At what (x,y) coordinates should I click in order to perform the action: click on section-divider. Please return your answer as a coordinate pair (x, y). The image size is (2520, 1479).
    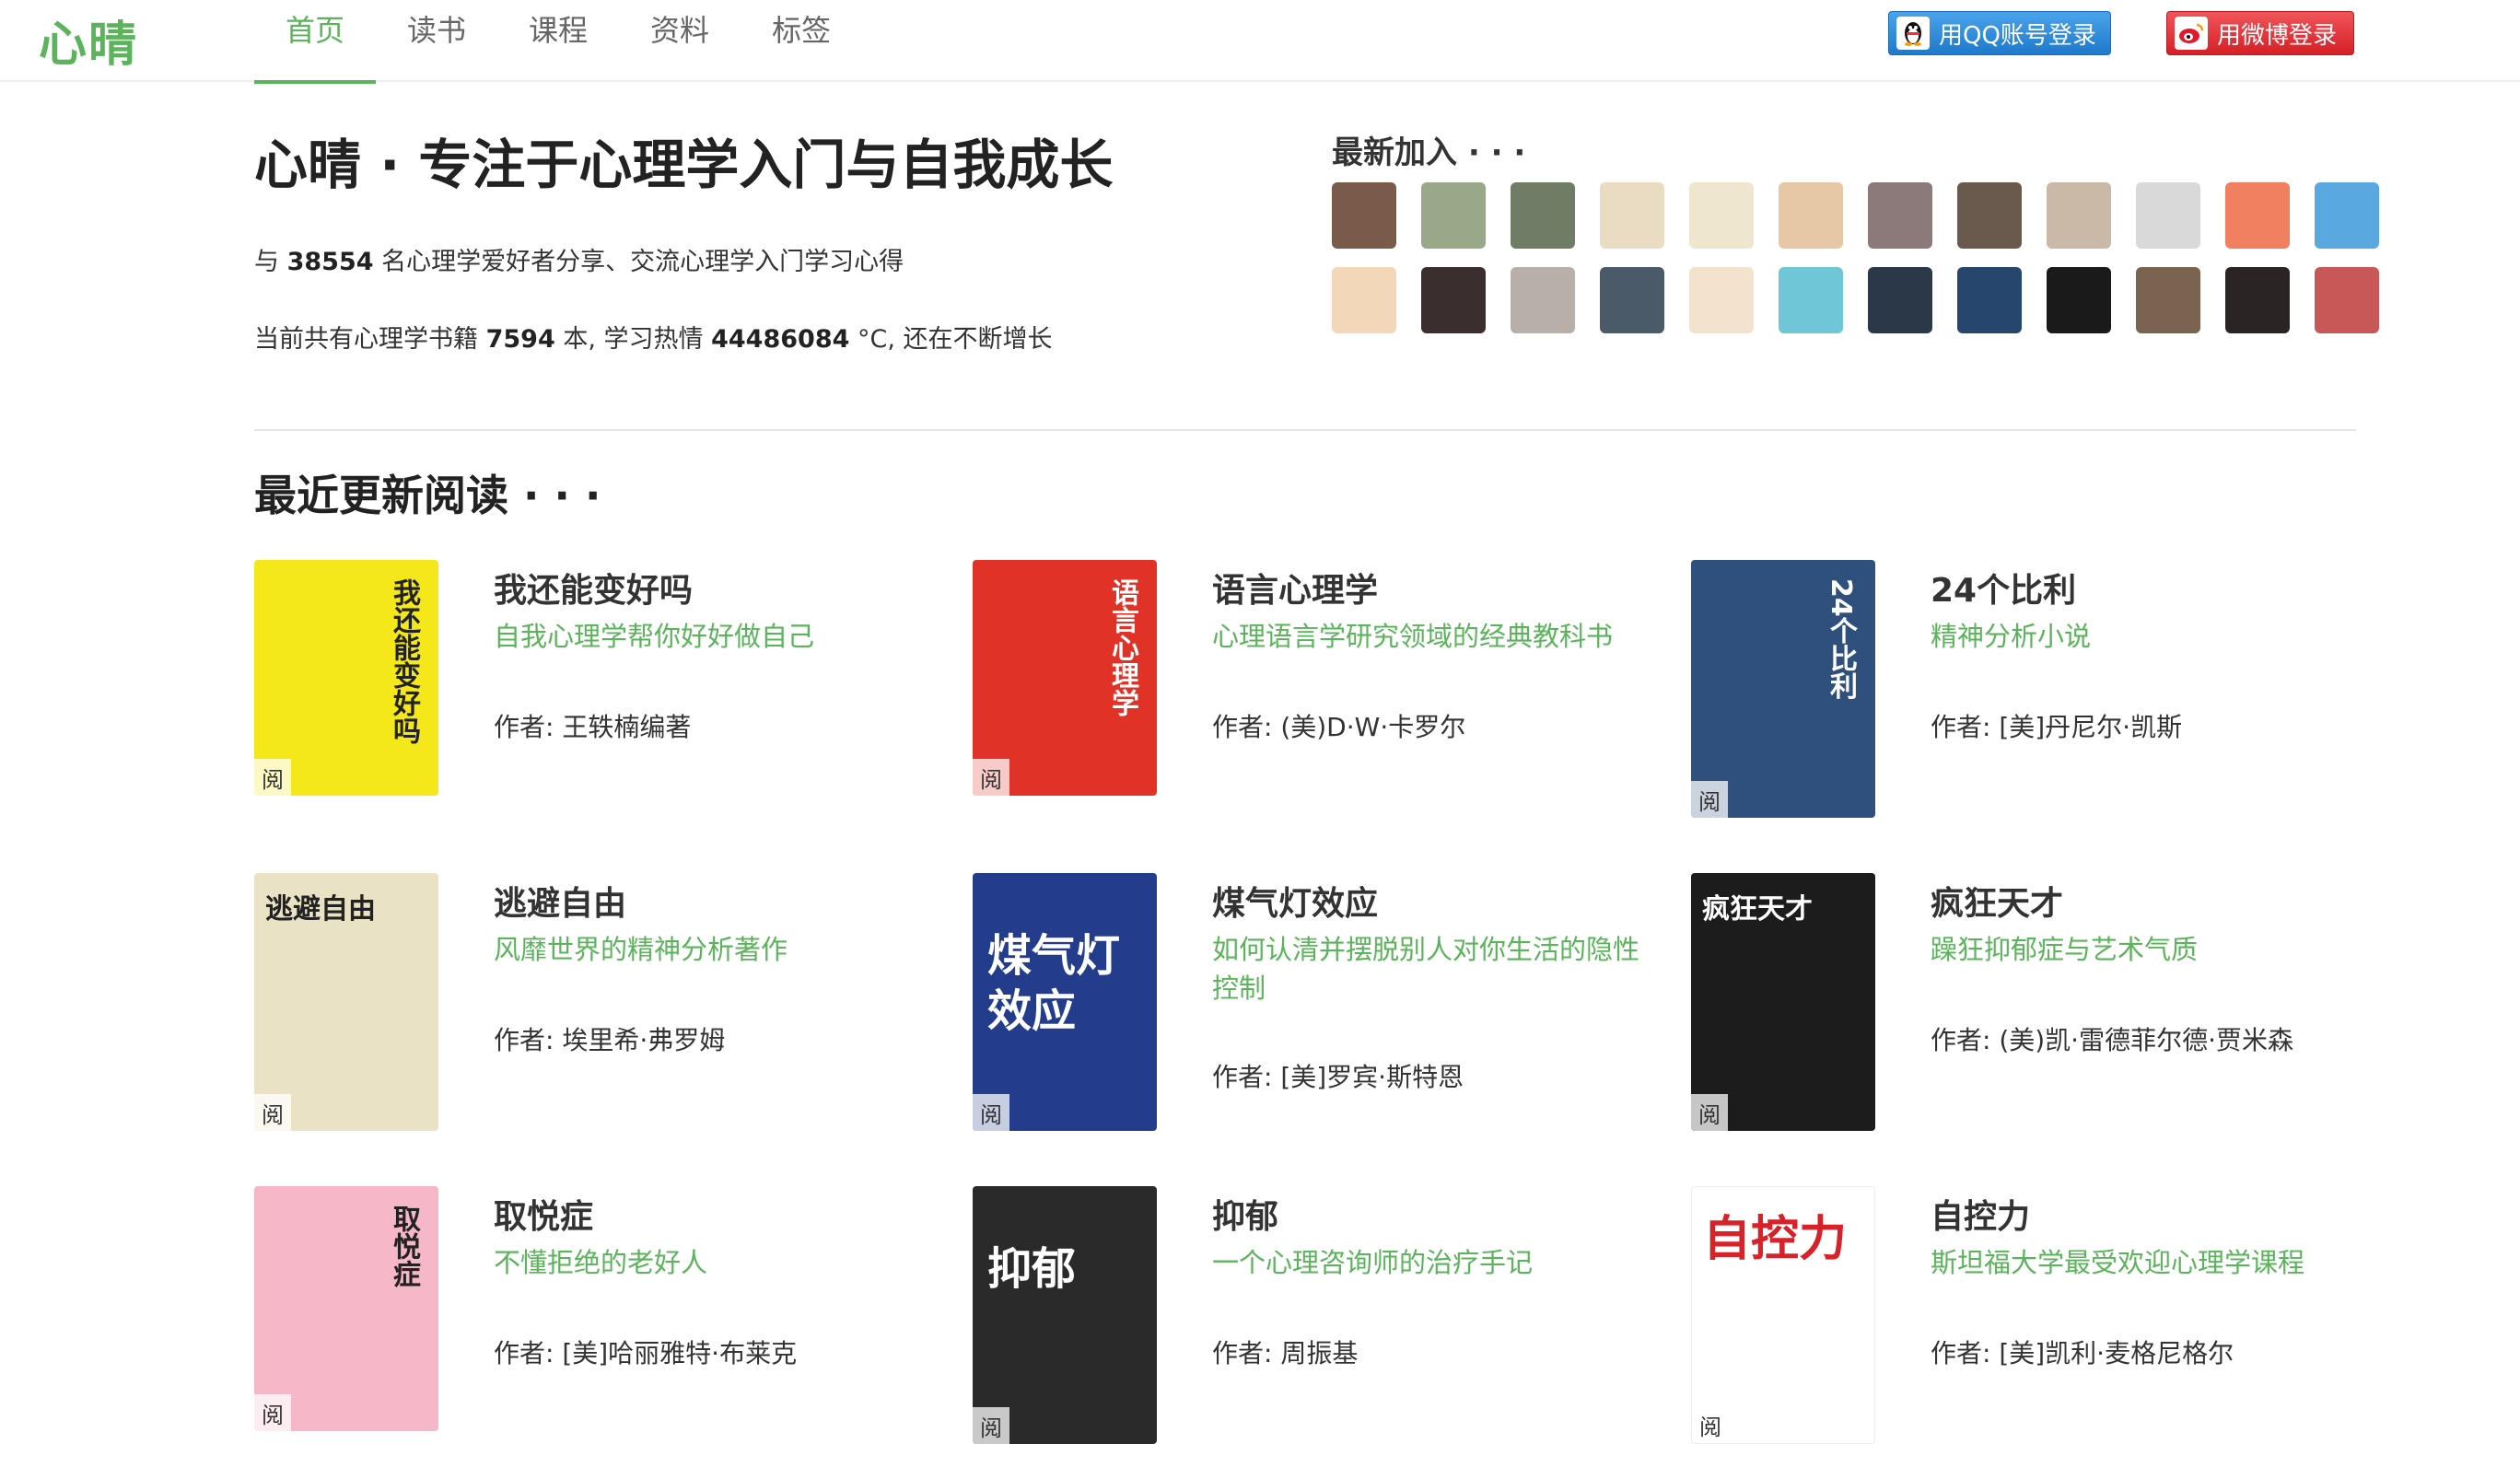
    Looking at the image, I should click on (1305, 430).